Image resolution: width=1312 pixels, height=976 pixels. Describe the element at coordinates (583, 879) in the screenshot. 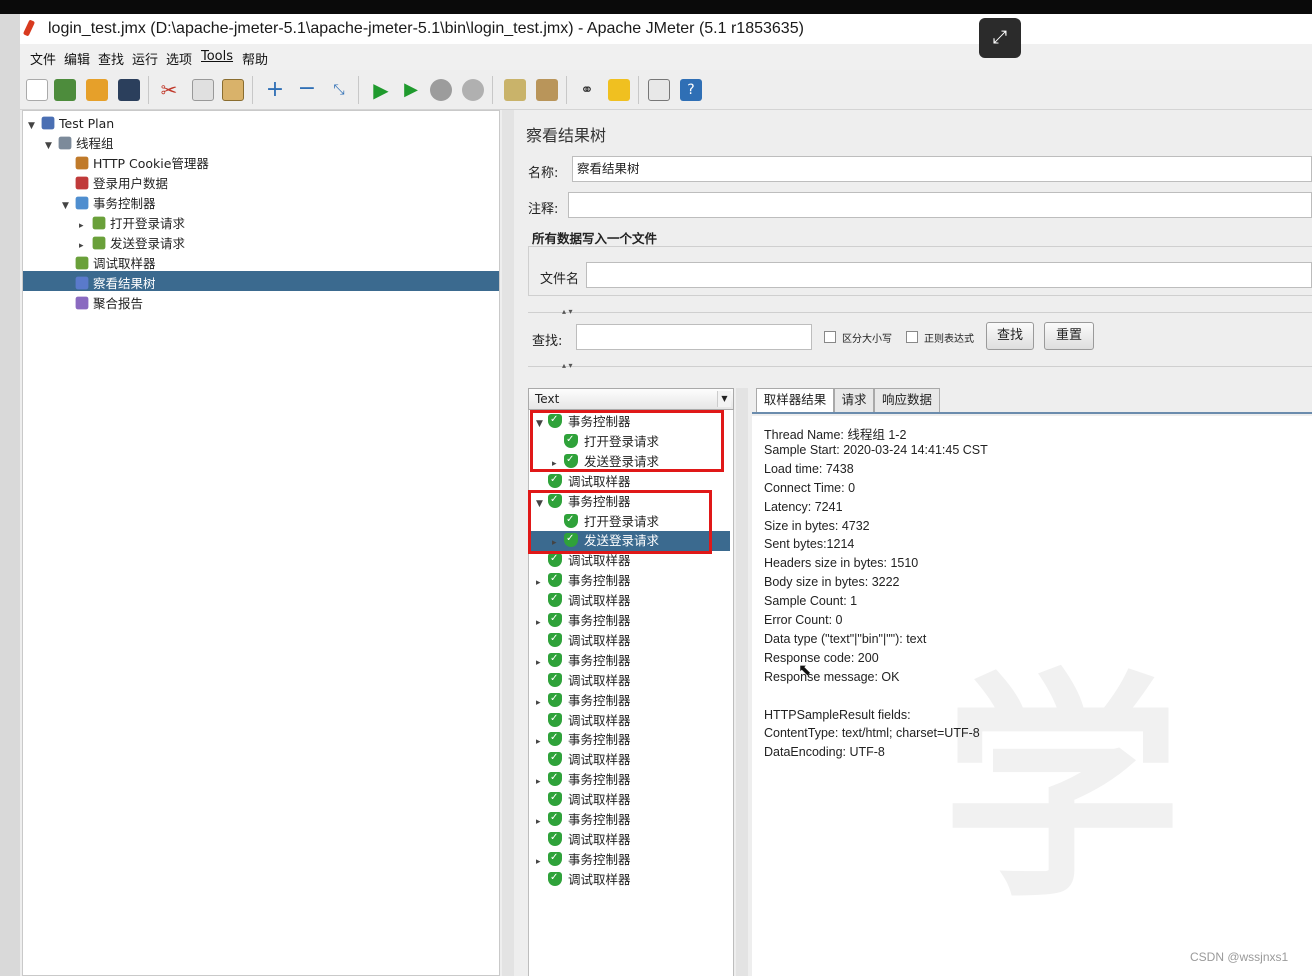

I see `result-item: 调试取样器` at that location.